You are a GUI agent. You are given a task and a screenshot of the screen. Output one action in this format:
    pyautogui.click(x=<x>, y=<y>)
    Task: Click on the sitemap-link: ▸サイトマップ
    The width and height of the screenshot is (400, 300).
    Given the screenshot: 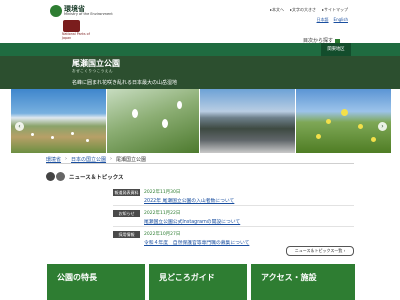 What is the action you would take?
    pyautogui.click(x=335, y=10)
    